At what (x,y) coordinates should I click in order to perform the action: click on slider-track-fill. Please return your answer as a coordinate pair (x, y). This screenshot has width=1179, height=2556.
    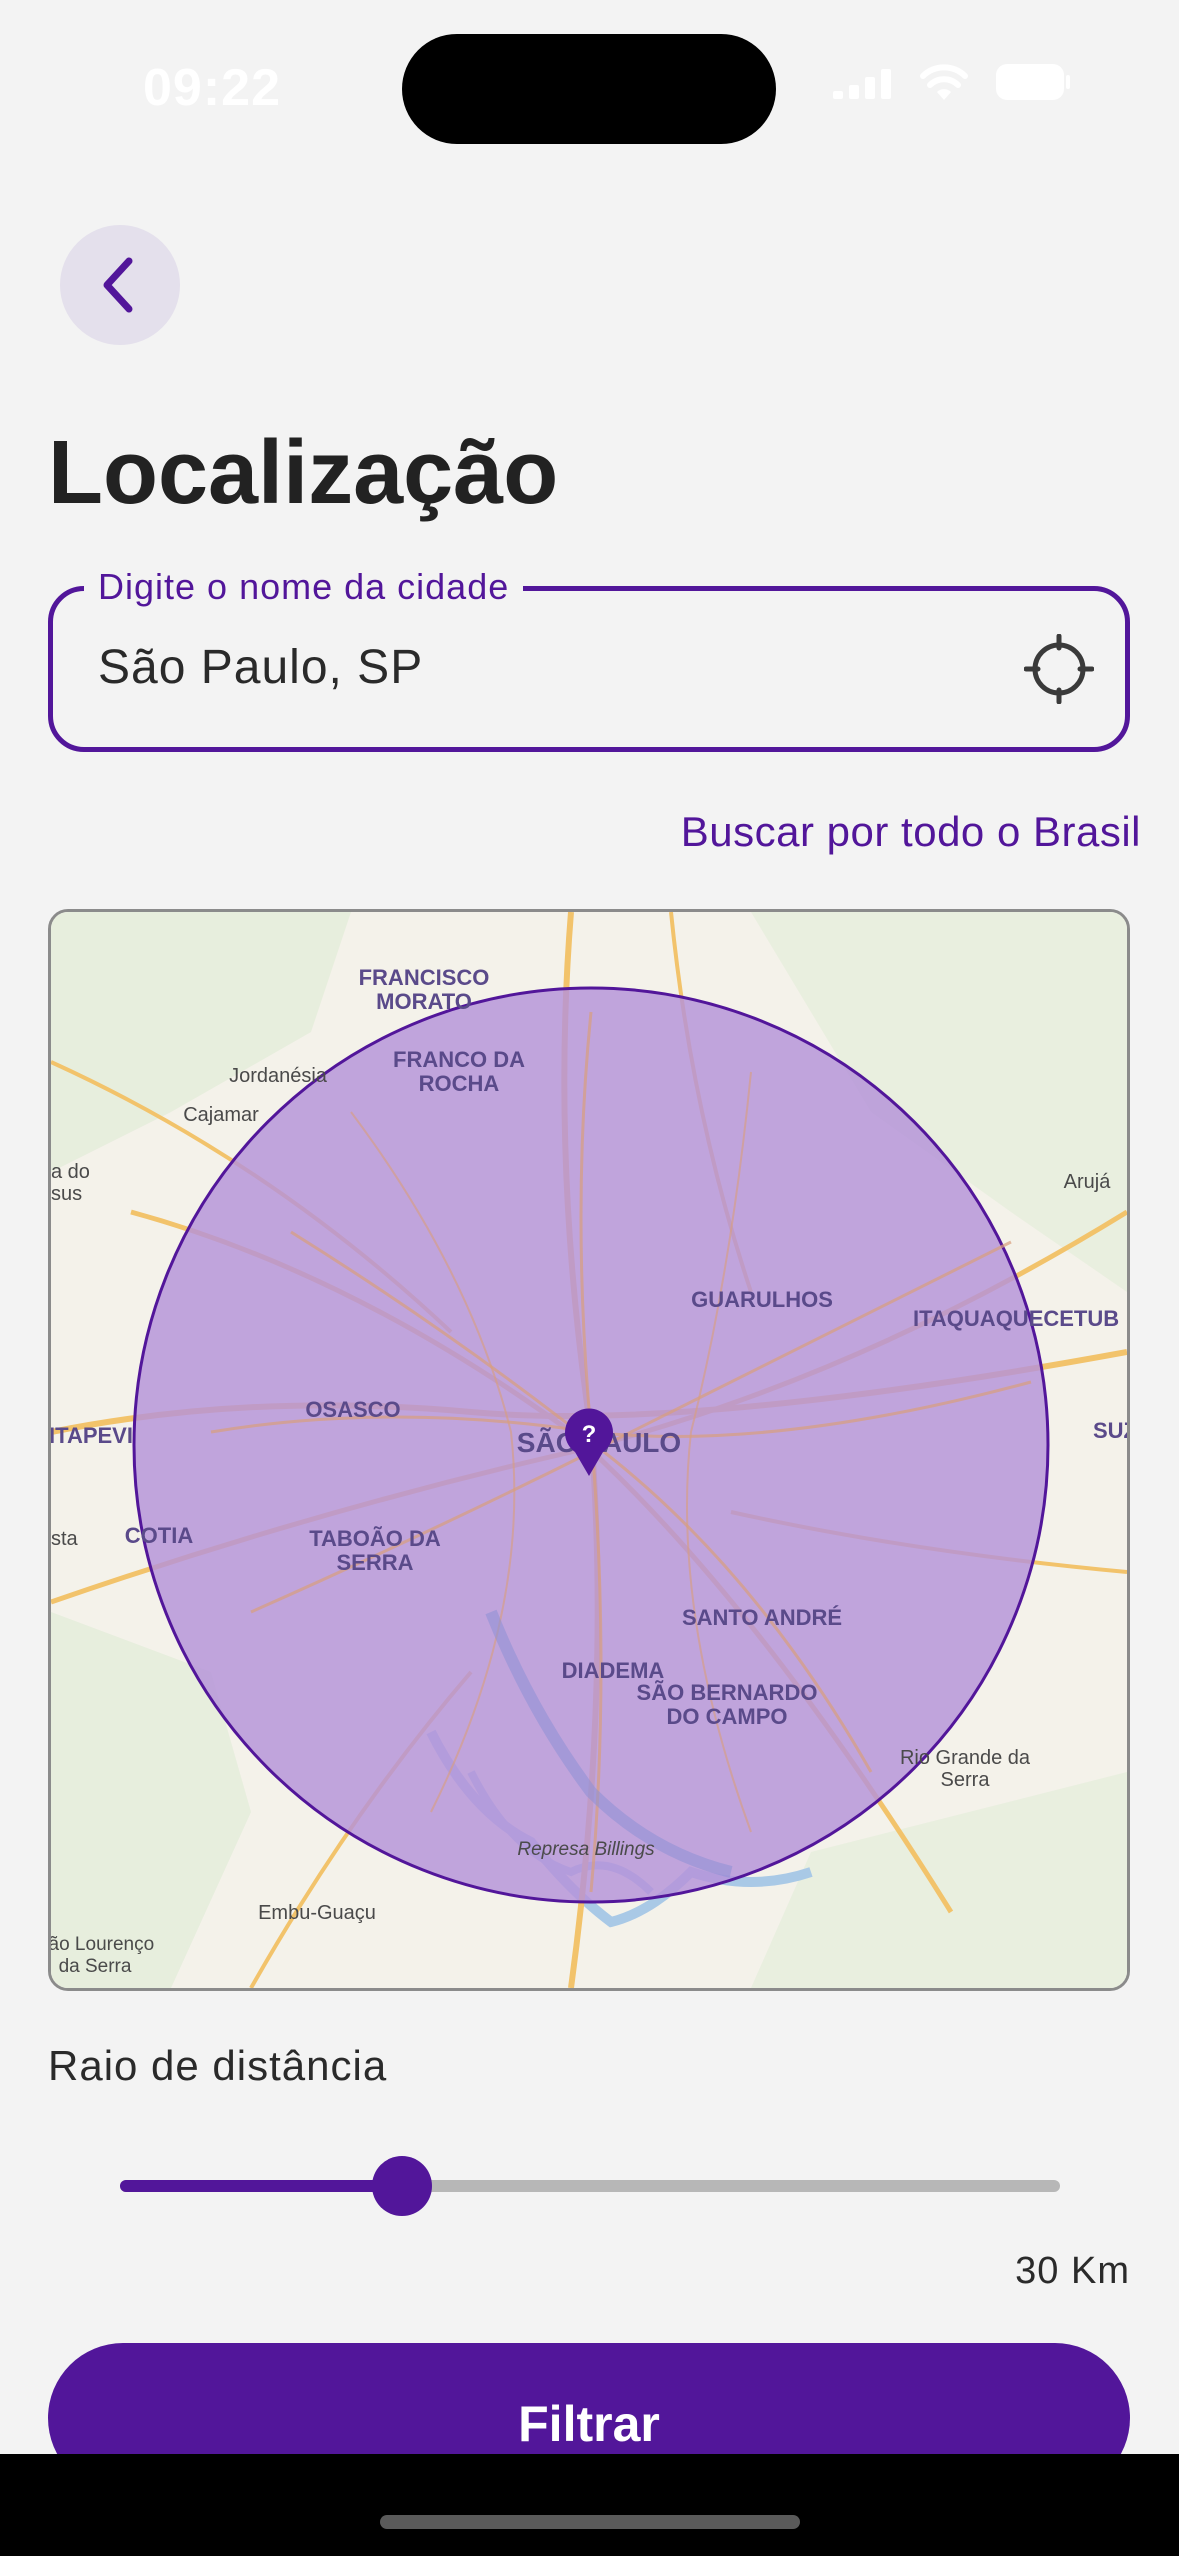
    Looking at the image, I should click on (261, 2186).